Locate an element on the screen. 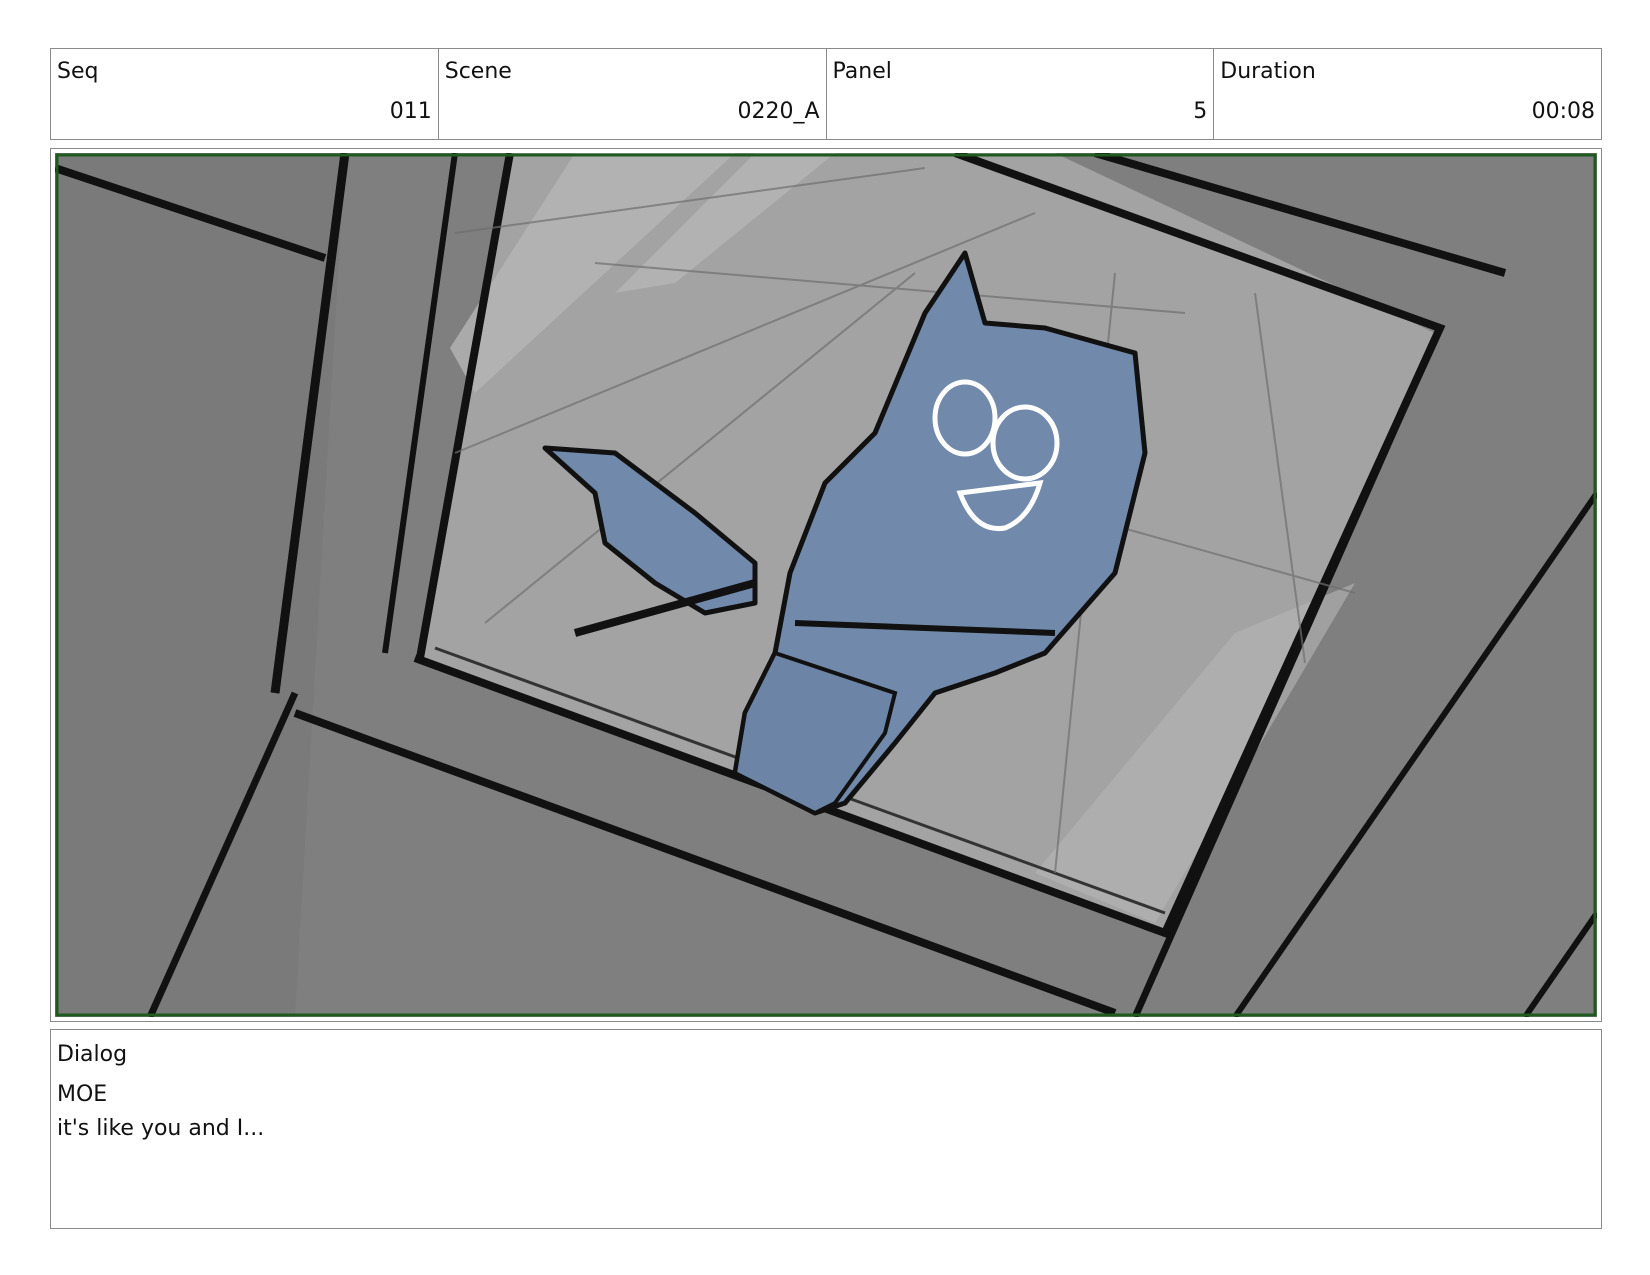 Image resolution: width=1650 pixels, height=1275 pixels. dialog-speaker: MOE is located at coordinates (82, 1094).